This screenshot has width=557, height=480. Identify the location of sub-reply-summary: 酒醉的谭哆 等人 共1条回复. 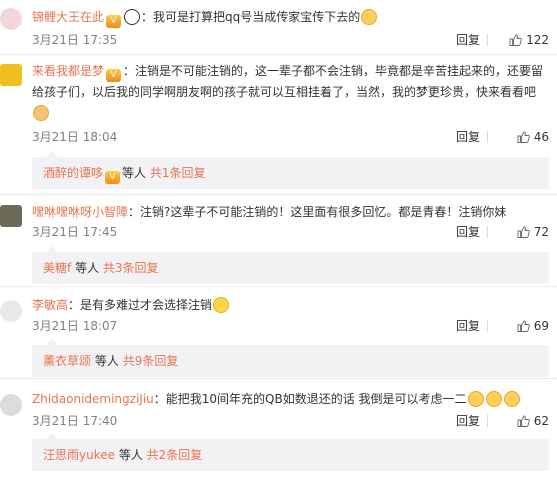
(290, 170).